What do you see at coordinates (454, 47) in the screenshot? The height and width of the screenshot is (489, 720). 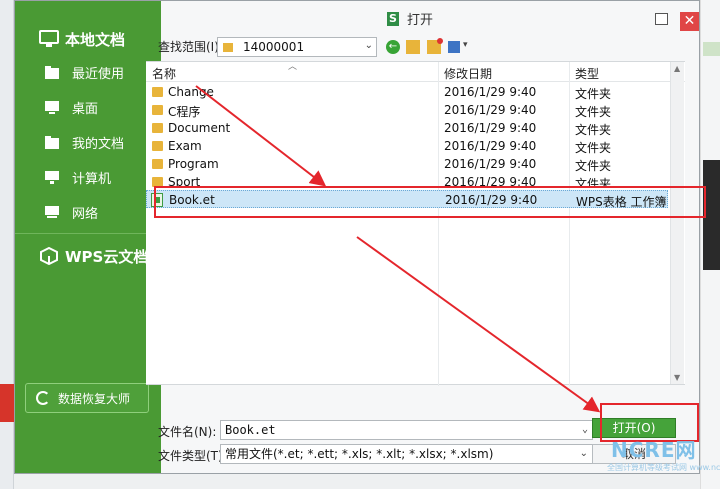 I see `view-menu-icon` at bounding box center [454, 47].